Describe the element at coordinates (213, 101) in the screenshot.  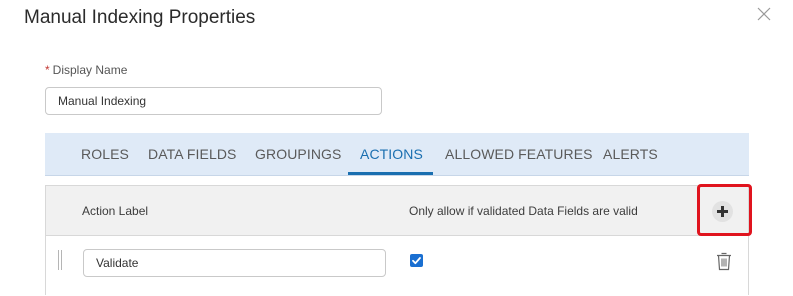
I see `display-name-input` at that location.